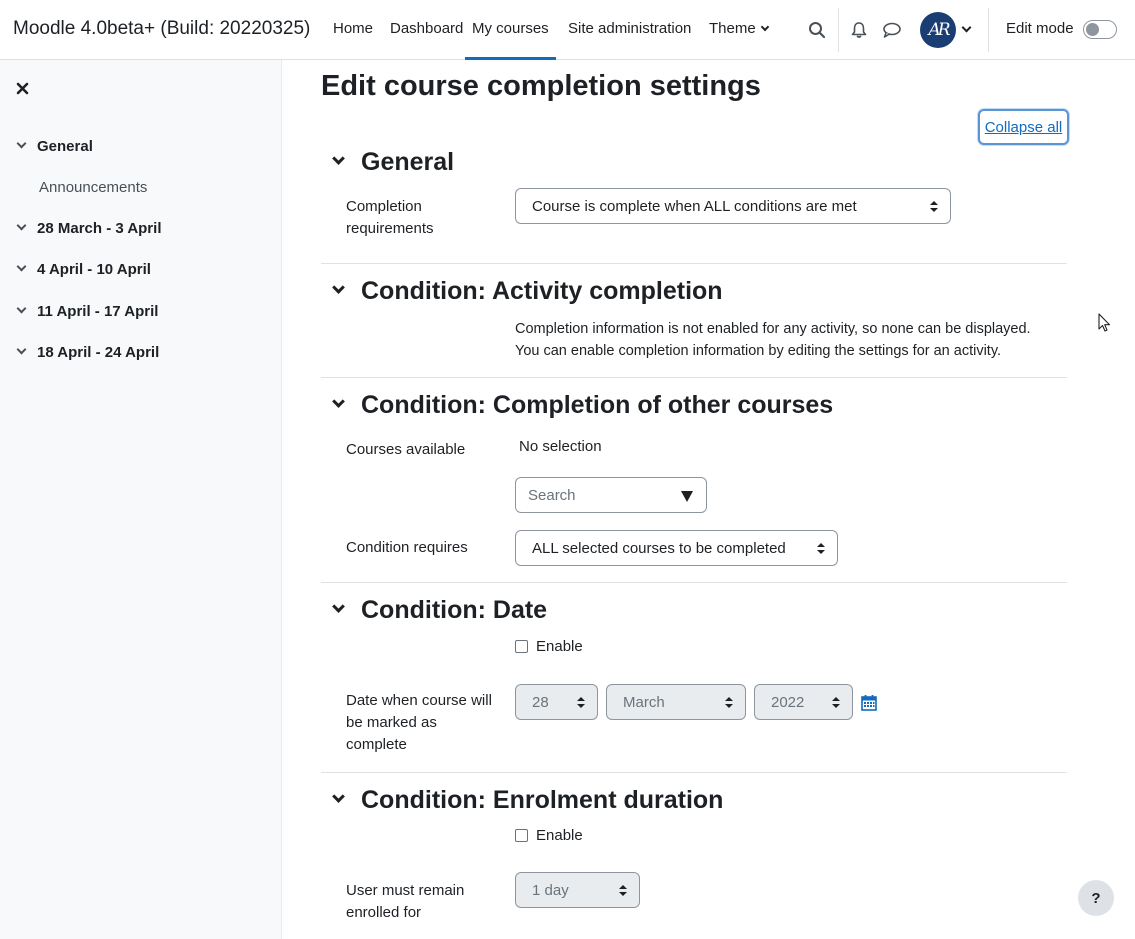  I want to click on drawer-section-week-2: 4 April - 10 April, so click(83, 269).